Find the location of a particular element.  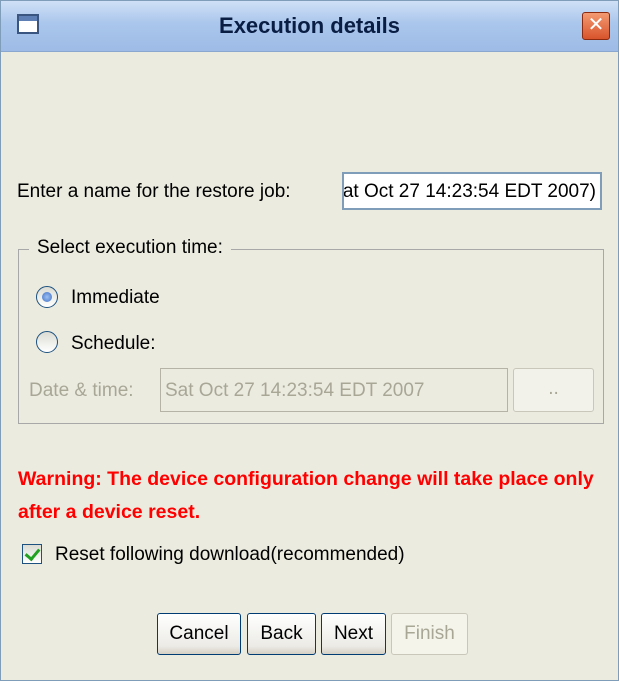

job-name-value: Sat Oct 27 14:23:54 EDT 2007) is located at coordinates (469, 191).